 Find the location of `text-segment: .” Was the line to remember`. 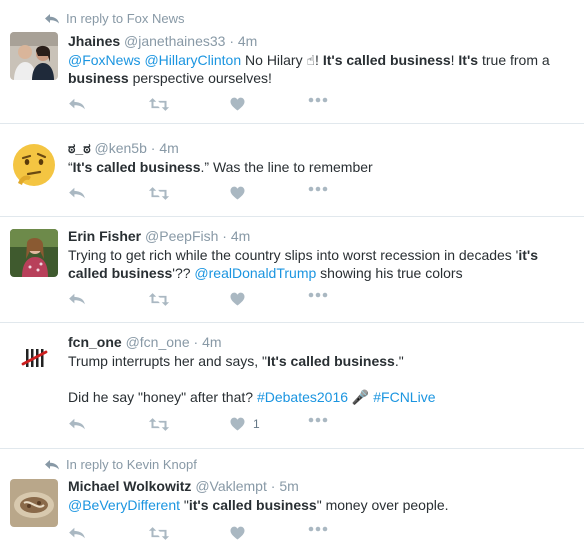

text-segment: .” Was the line to remember is located at coordinates (286, 167).